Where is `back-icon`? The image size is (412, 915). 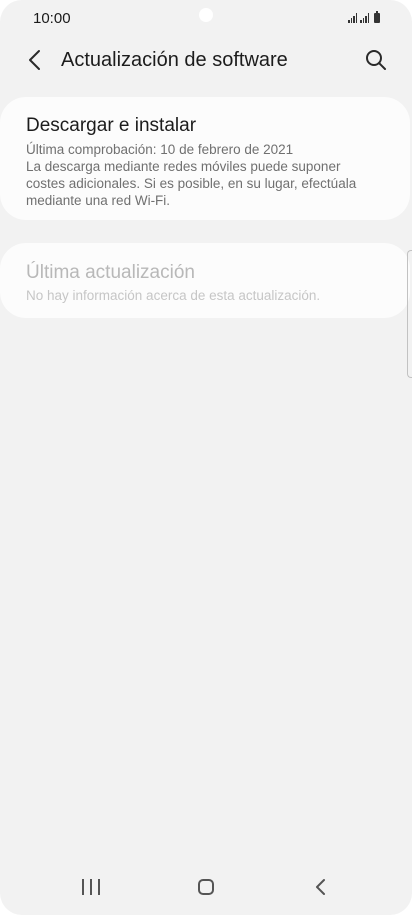 back-icon is located at coordinates (320, 887).